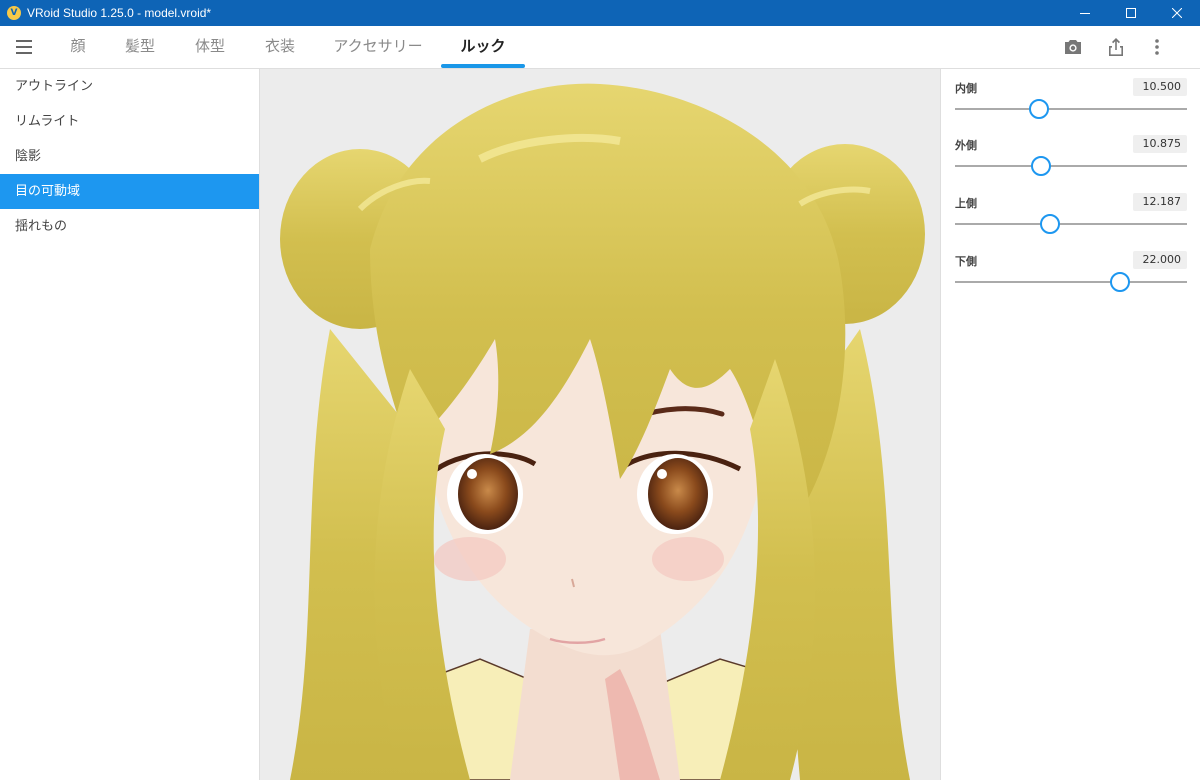 This screenshot has width=1200, height=780. I want to click on minimize-button, so click(1085, 13).